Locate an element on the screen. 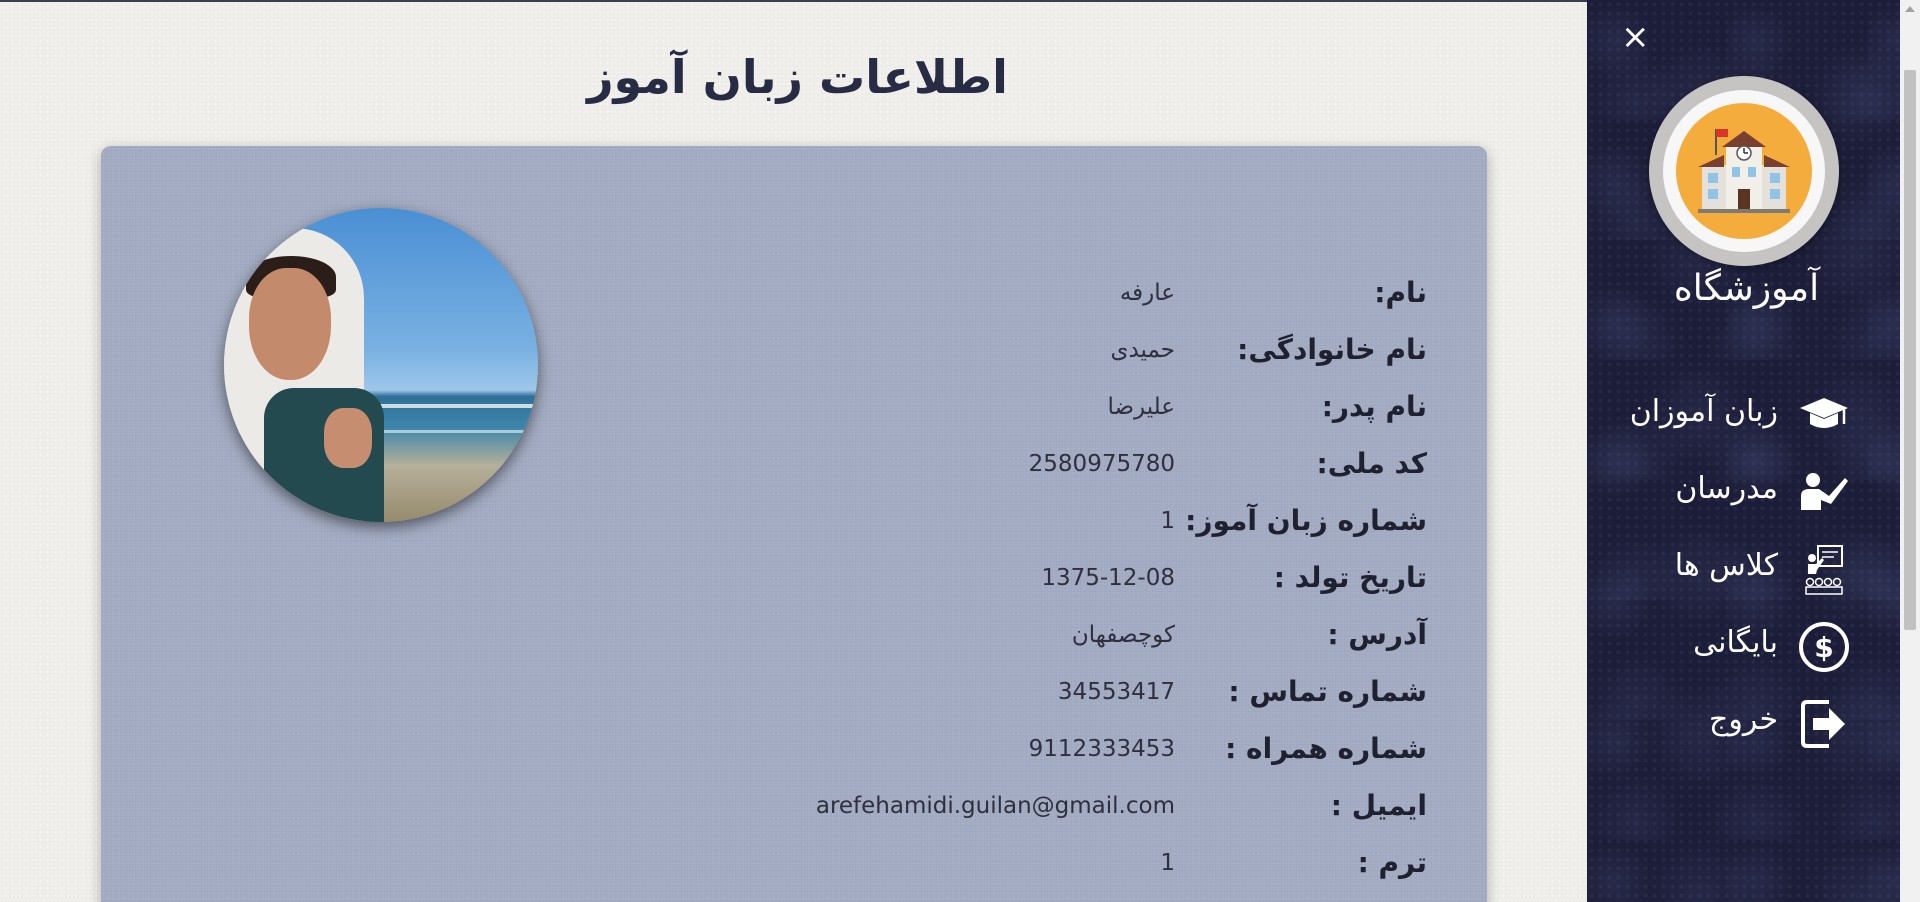 The height and width of the screenshot is (902, 1920). page-title: اطلاعات زبان آموز is located at coordinates (797, 77).